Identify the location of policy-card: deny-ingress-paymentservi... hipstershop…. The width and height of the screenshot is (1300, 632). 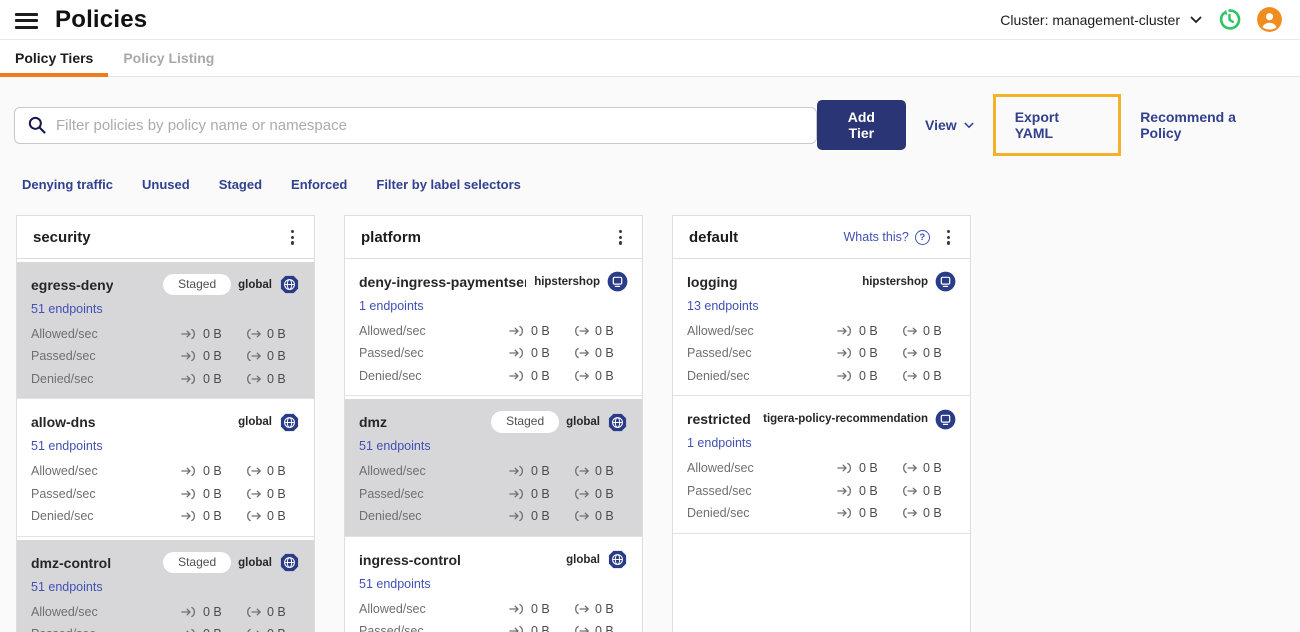
(493, 327).